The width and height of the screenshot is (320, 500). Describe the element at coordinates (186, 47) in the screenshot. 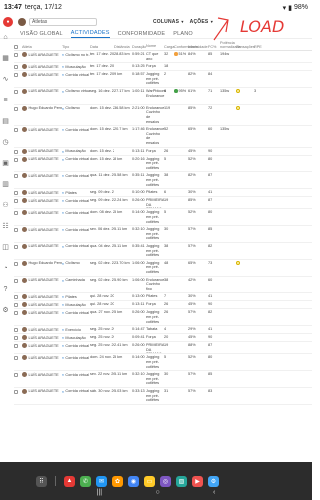

I see `col-compliance: Conformidade` at that location.